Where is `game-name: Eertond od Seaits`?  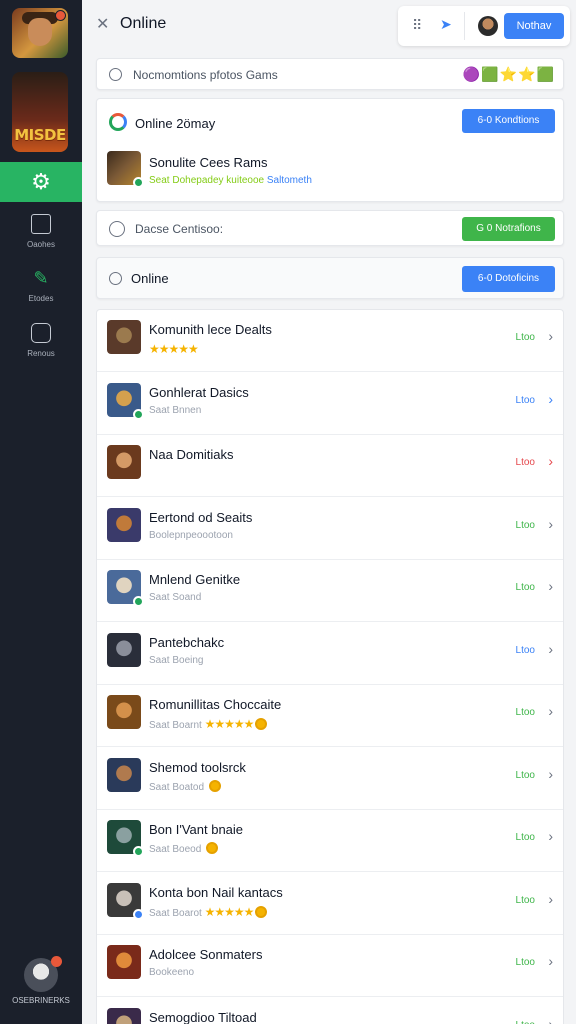
game-name: Eertond od Seaits is located at coordinates (201, 517).